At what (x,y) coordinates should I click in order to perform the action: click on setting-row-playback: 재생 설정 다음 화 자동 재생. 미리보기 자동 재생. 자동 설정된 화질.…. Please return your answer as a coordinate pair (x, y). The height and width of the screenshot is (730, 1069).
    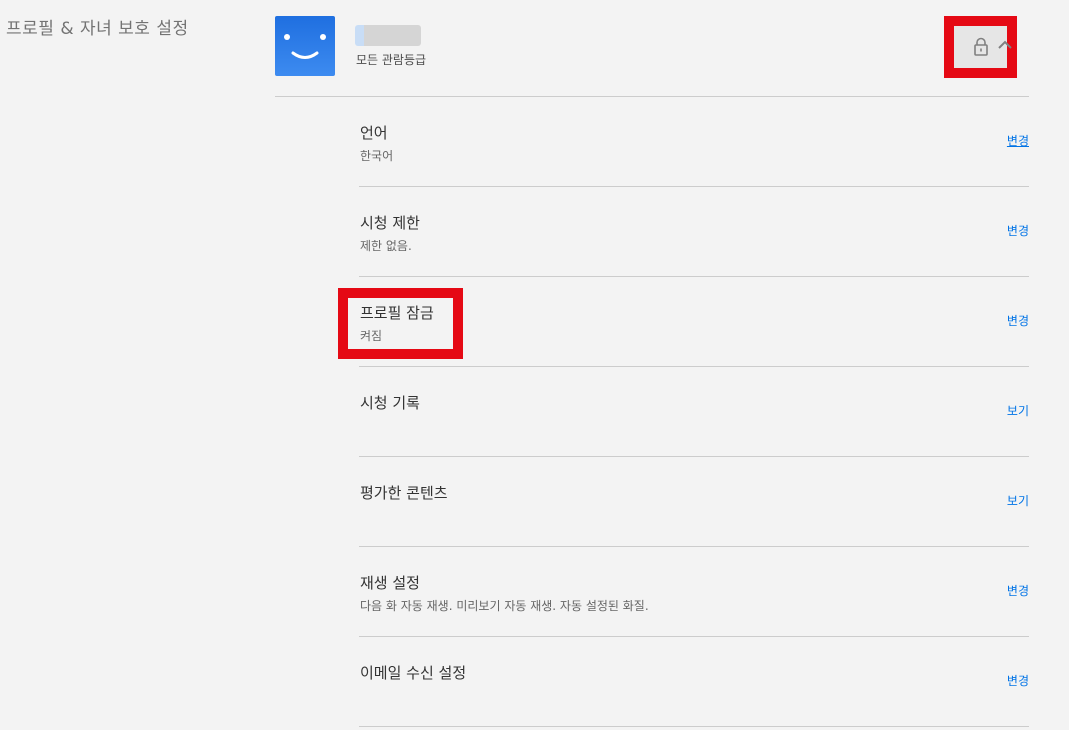
    Looking at the image, I should click on (694, 592).